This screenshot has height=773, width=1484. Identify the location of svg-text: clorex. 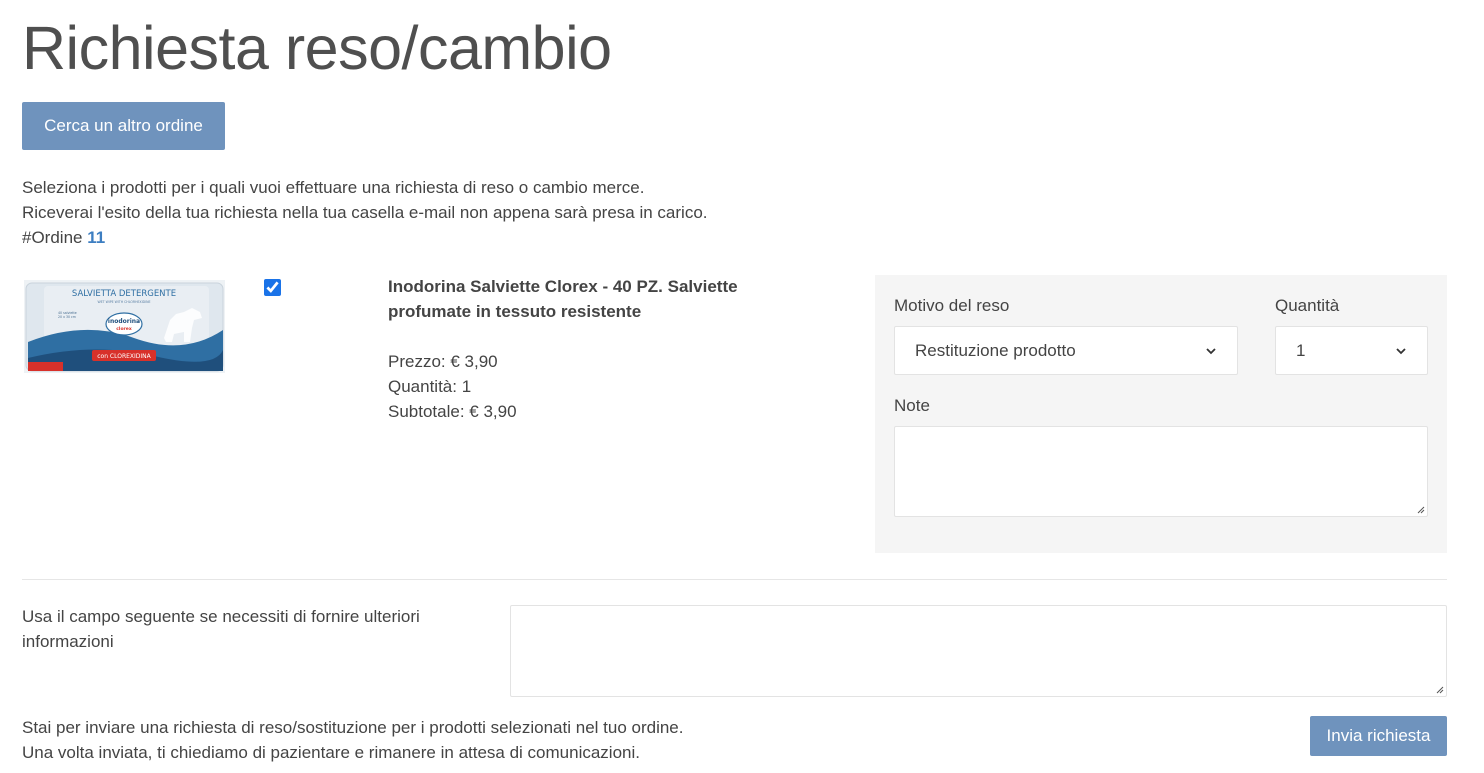
(124, 329).